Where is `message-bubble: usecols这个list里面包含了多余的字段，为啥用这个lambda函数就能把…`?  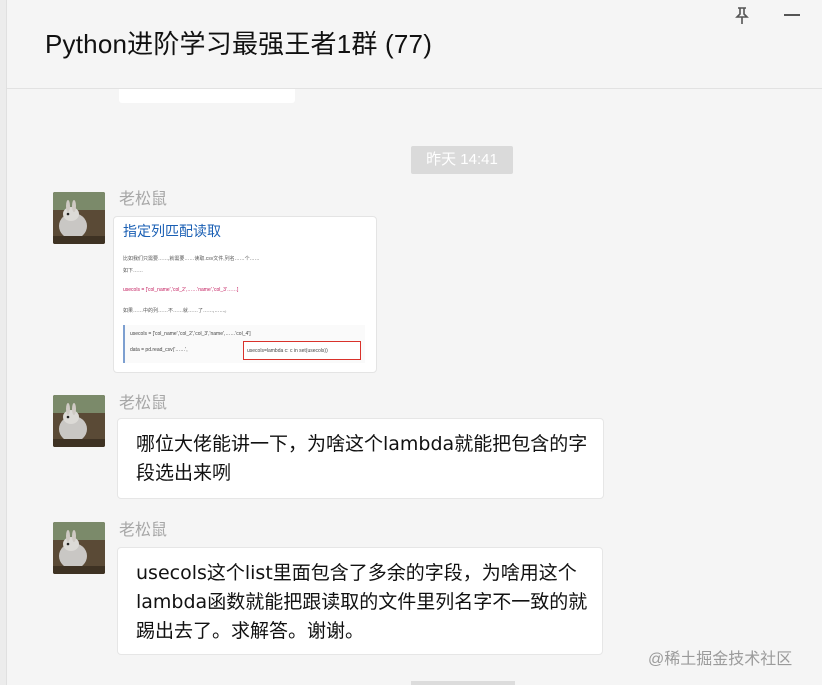 message-bubble: usecols这个list里面包含了多余的字段，为啥用这个lambda函数就能把… is located at coordinates (360, 601).